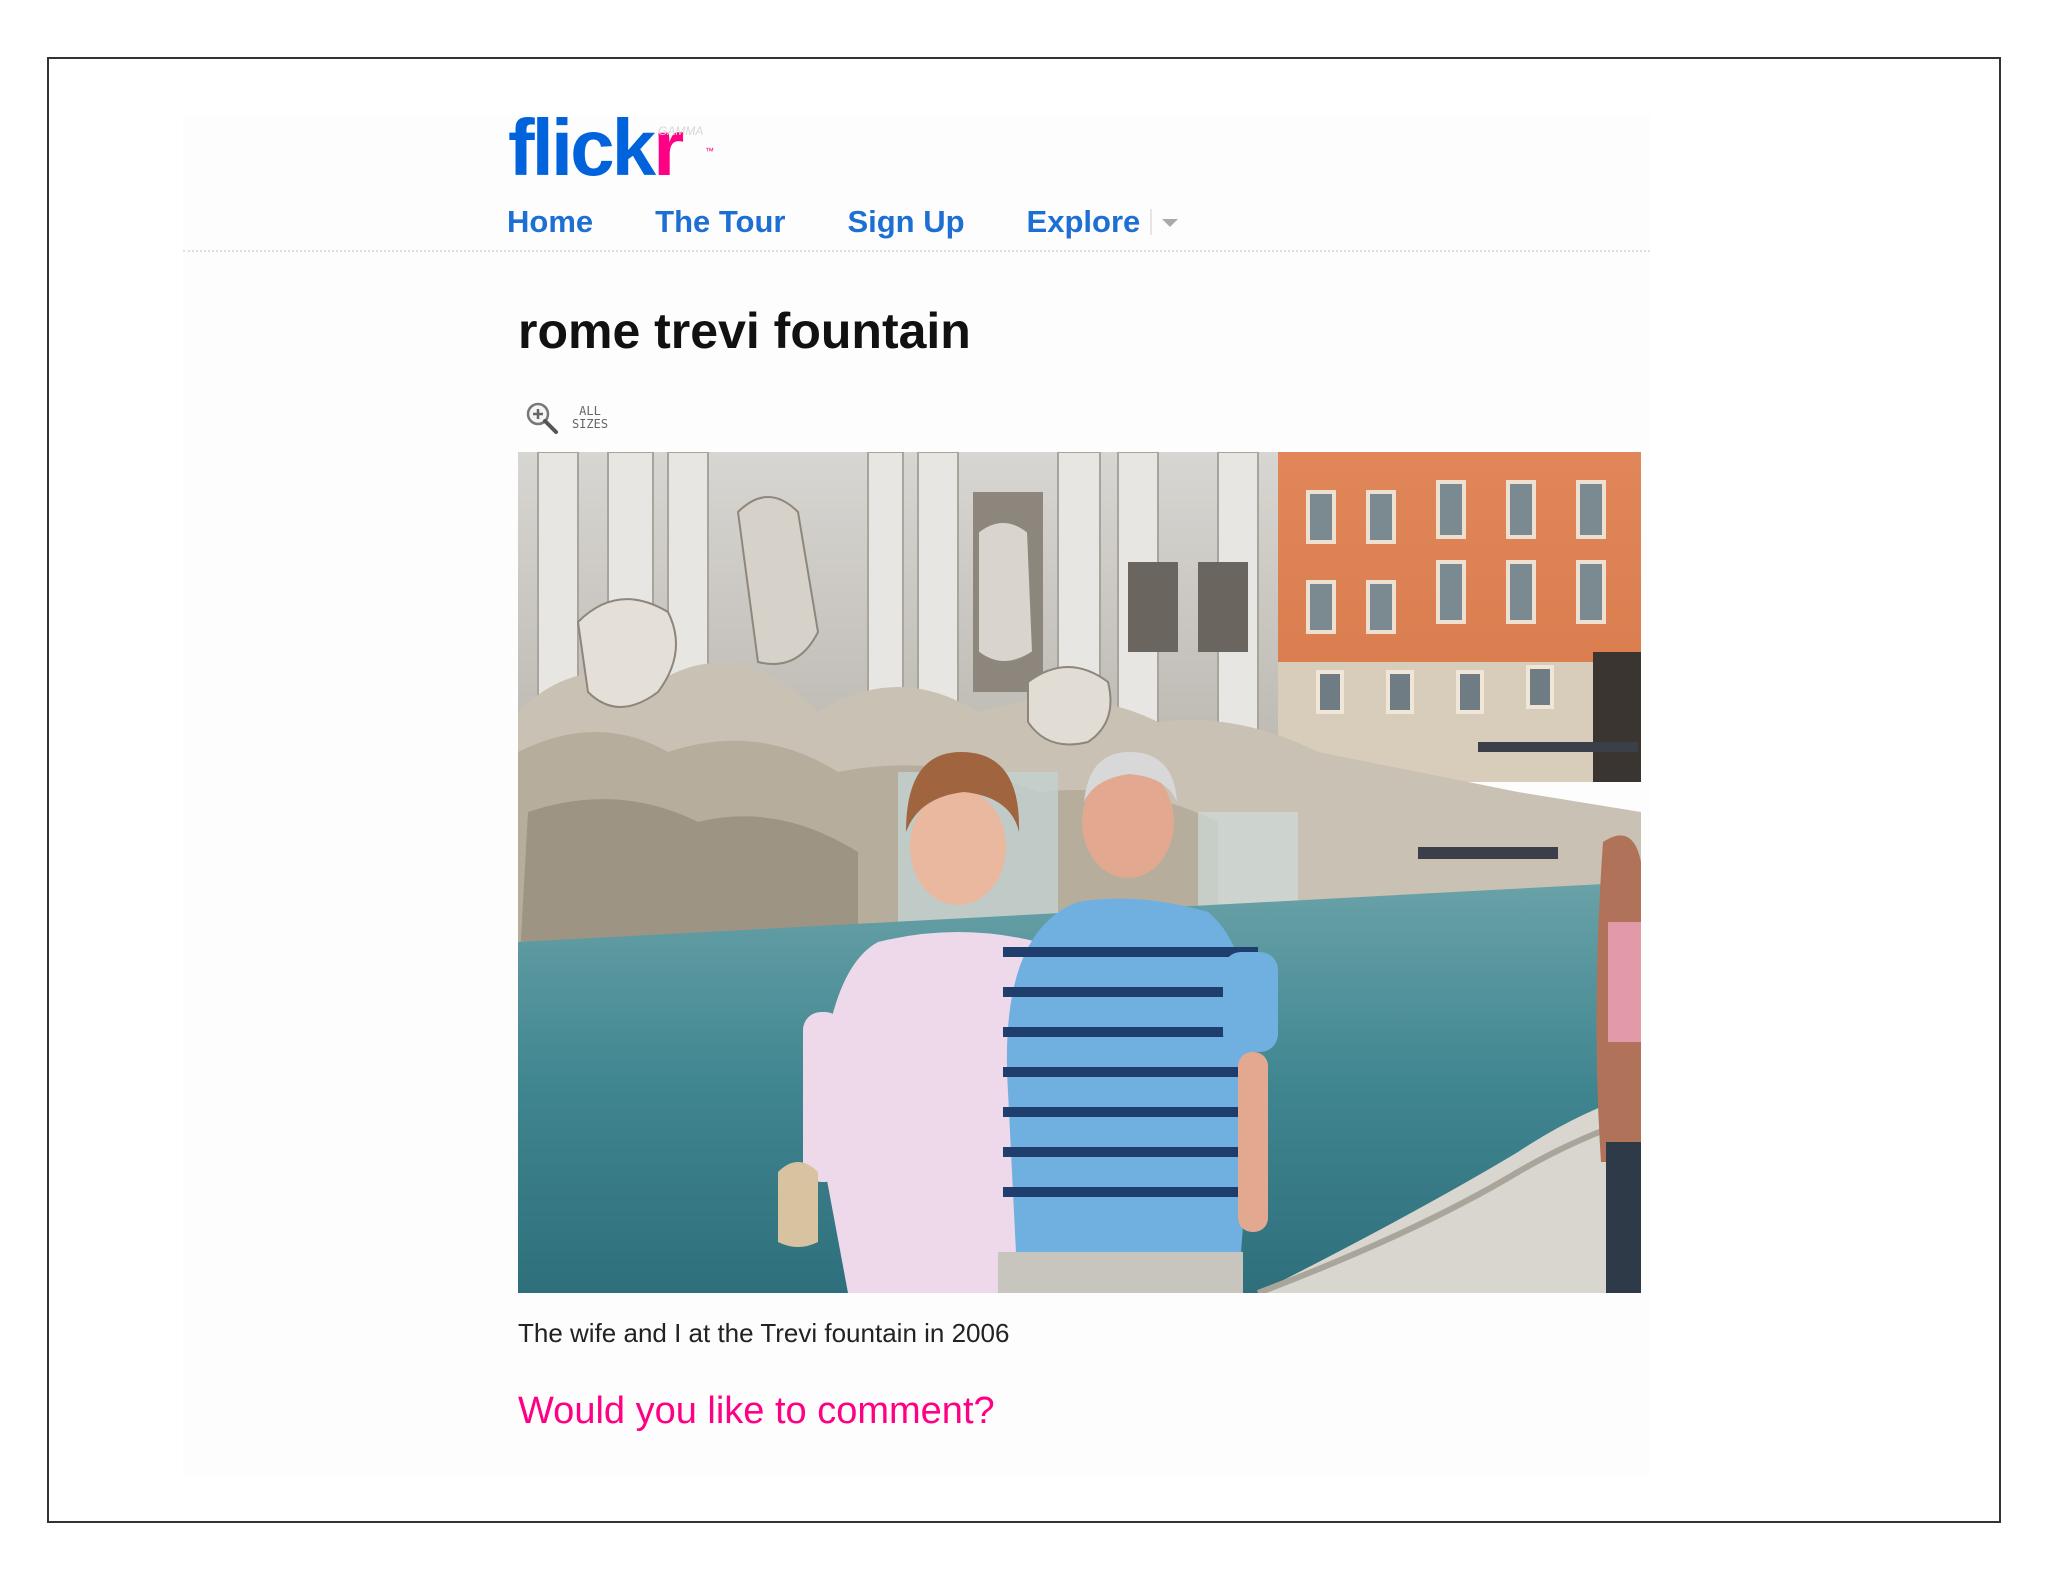  I want to click on nav-the-tour: The Tour, so click(720, 222).